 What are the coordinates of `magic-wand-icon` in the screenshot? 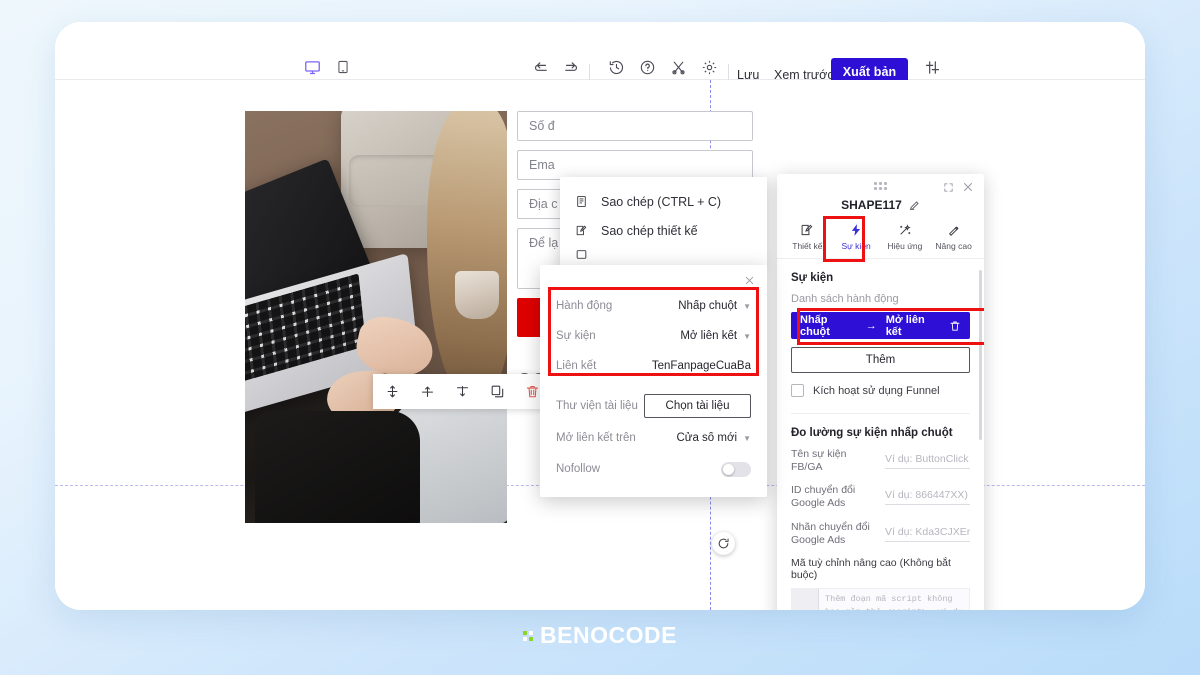 It's located at (905, 229).